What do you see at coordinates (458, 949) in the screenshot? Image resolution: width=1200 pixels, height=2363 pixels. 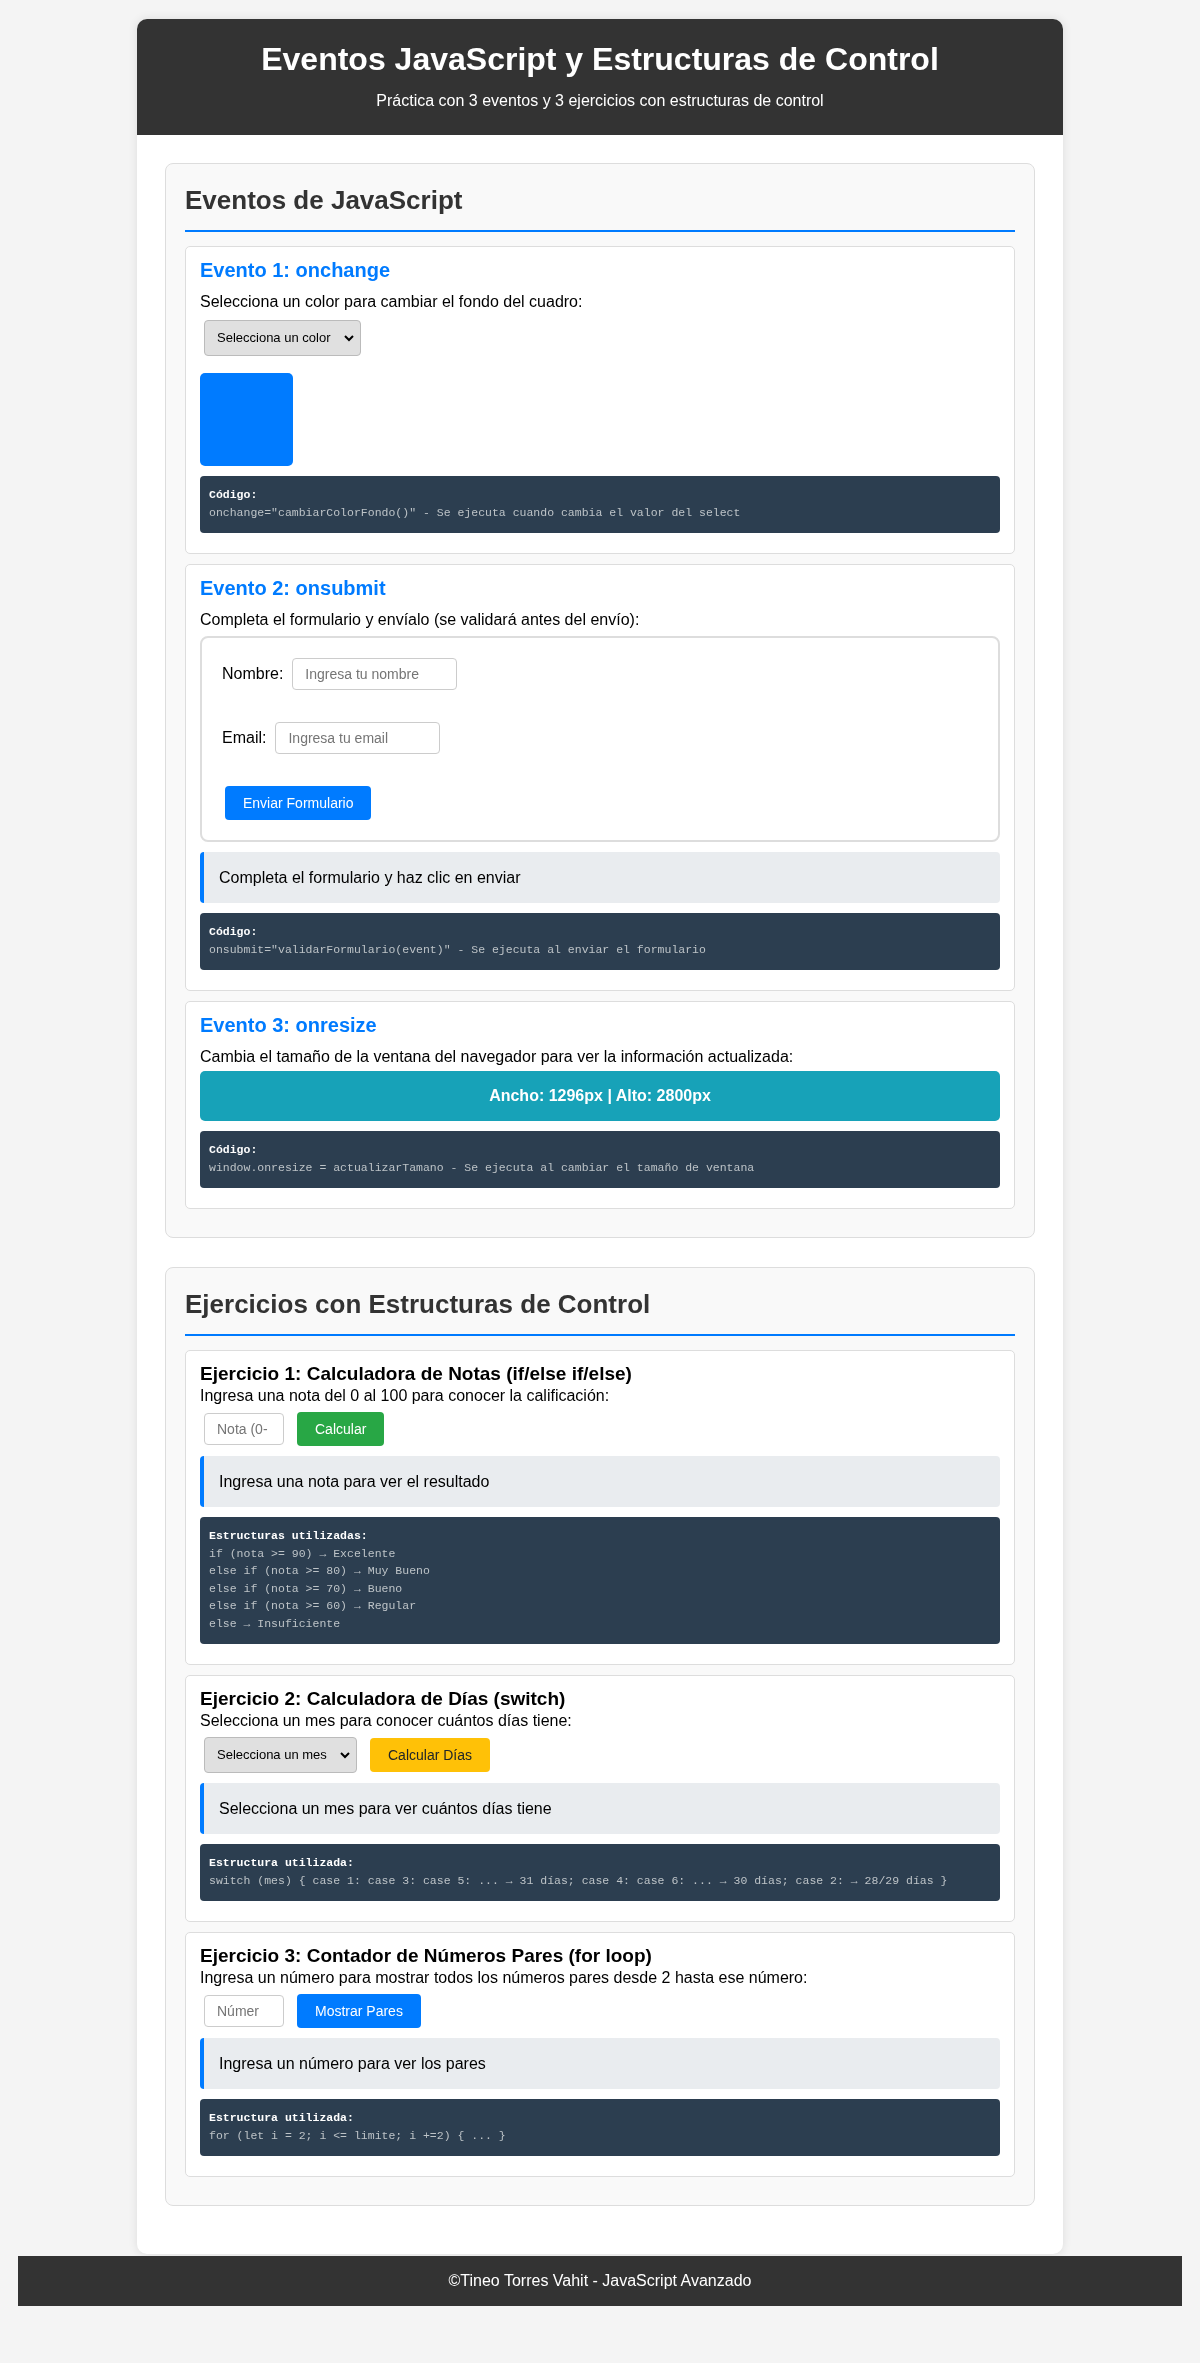 I see `code-line: onsubmit="validarFormulario(event)" - Se ejecuta al enviar el formulario` at bounding box center [458, 949].